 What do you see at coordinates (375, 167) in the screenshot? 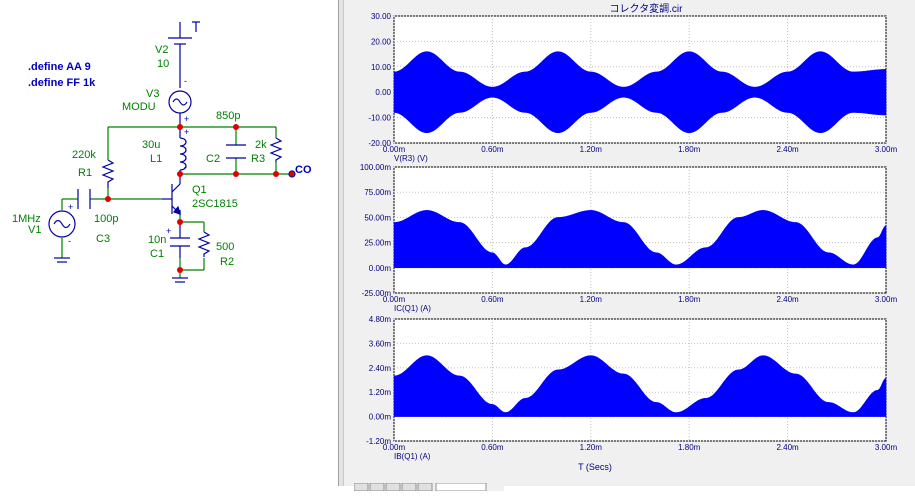
I see `y-tick-label: 100.00m` at bounding box center [375, 167].